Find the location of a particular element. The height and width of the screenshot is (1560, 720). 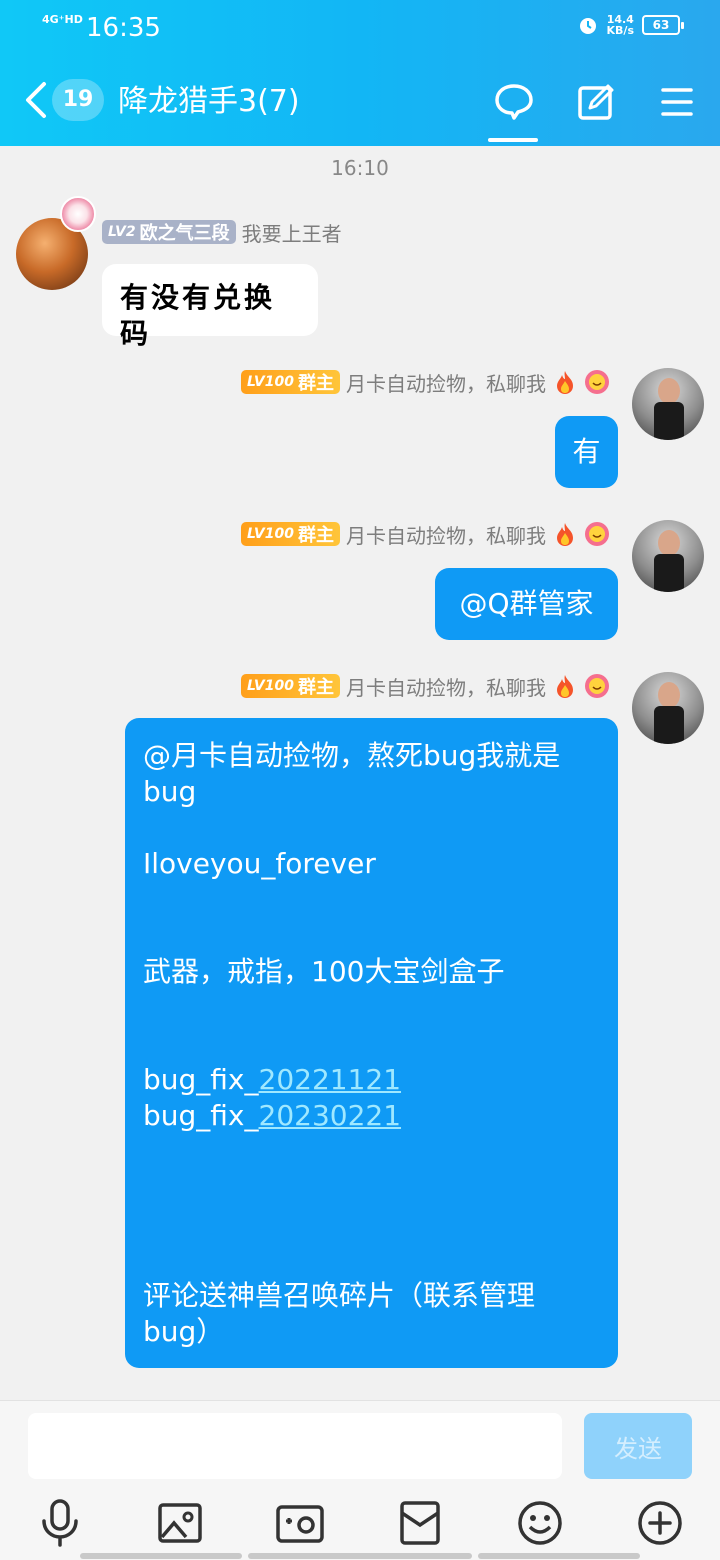

send-button: 发送 is located at coordinates (638, 1446).